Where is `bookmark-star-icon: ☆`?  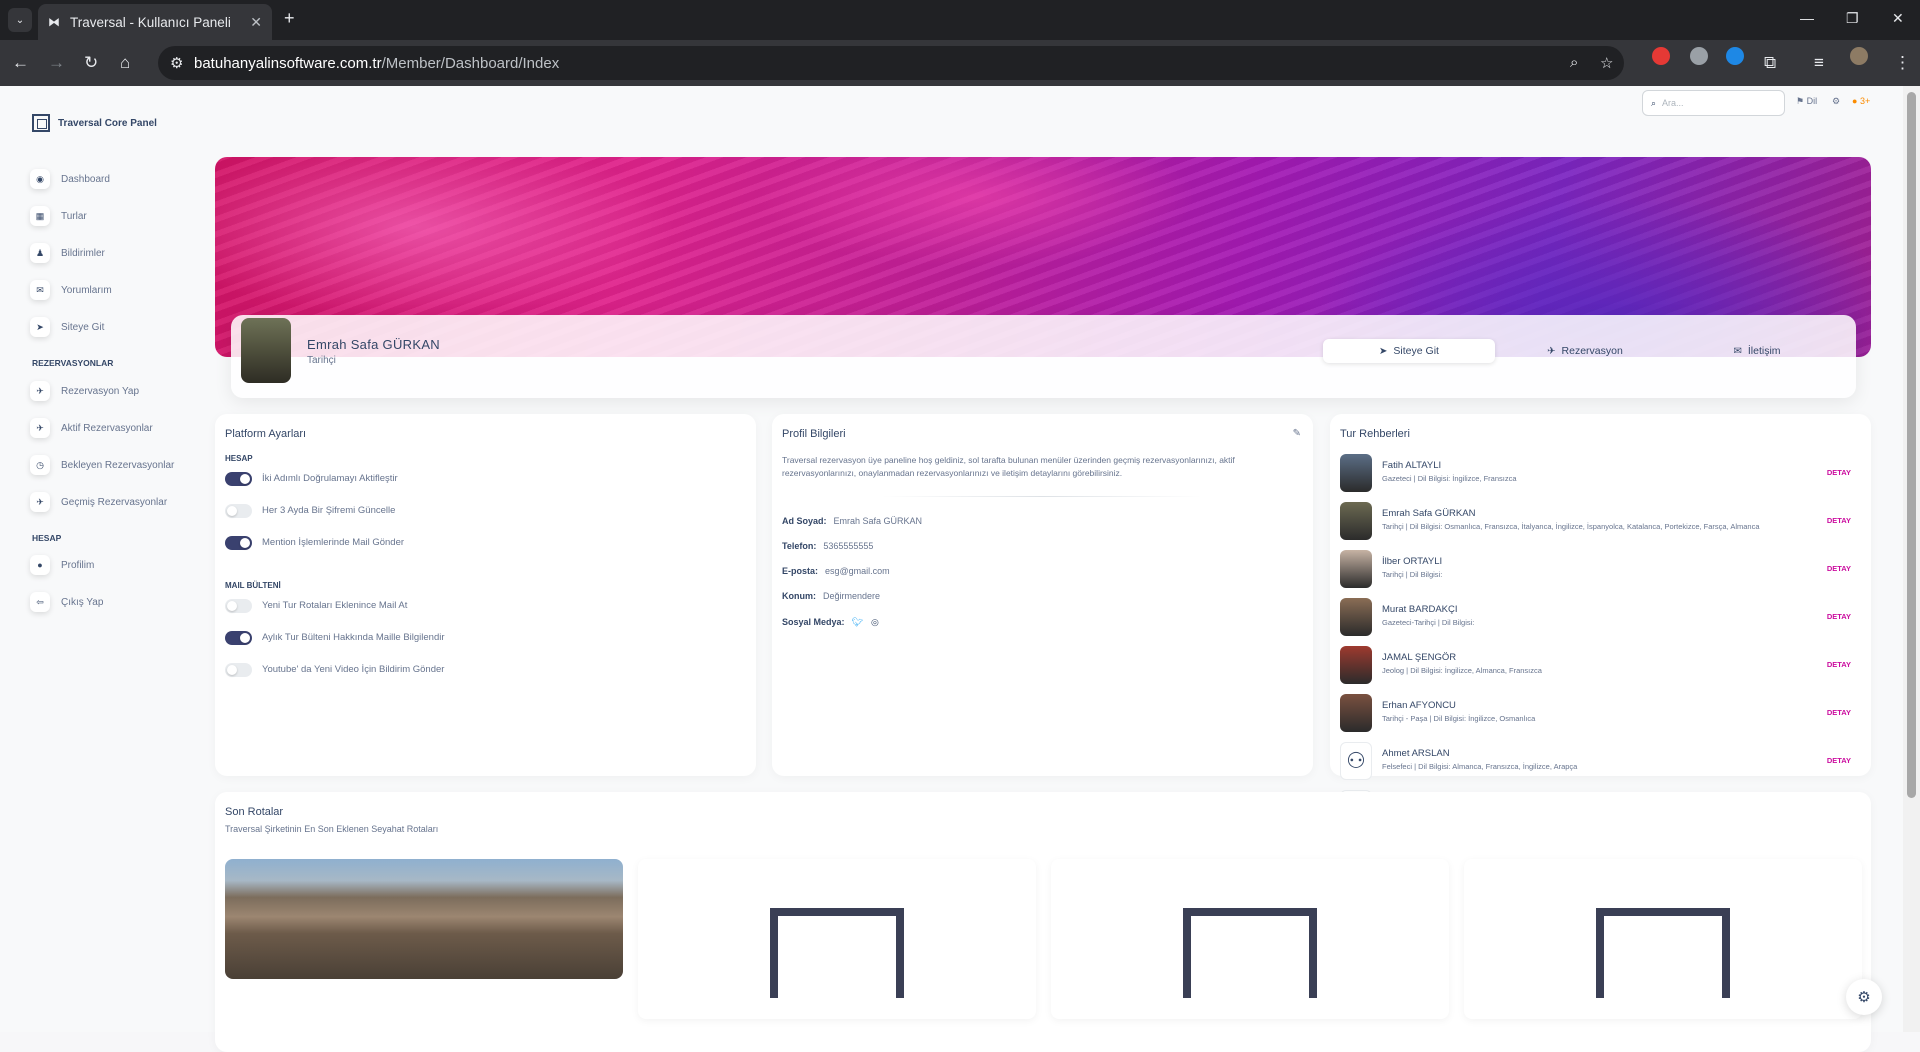 bookmark-star-icon: ☆ is located at coordinates (1606, 63).